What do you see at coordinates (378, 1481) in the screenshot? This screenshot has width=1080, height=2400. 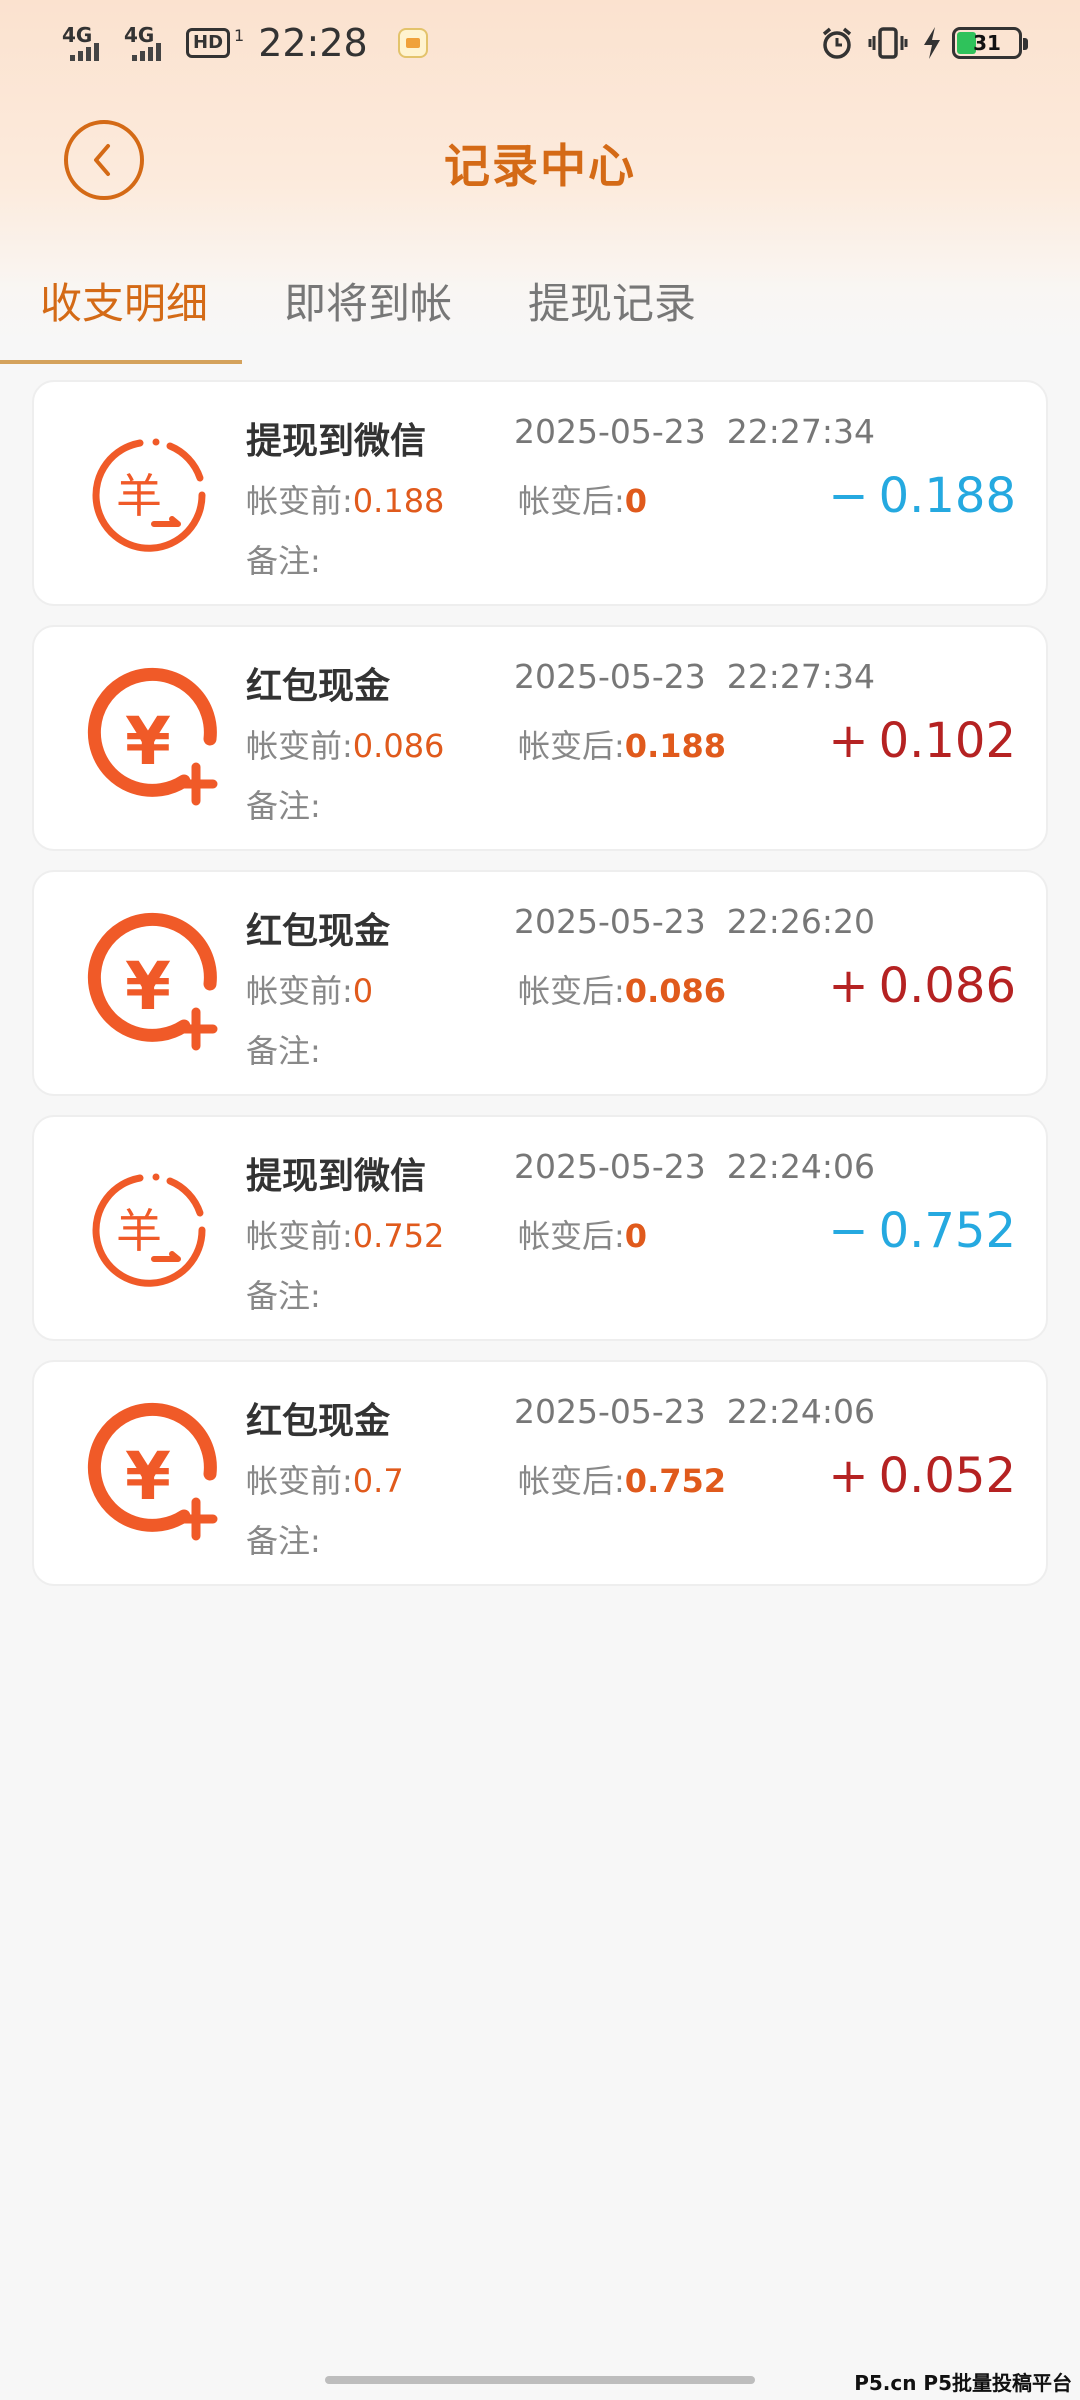 I see `balance-before-value: 0.7` at bounding box center [378, 1481].